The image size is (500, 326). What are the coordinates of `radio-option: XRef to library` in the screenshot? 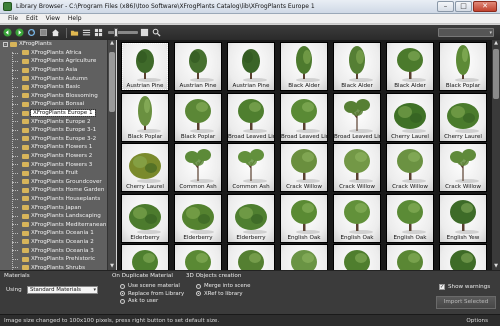 It's located at (219, 294).